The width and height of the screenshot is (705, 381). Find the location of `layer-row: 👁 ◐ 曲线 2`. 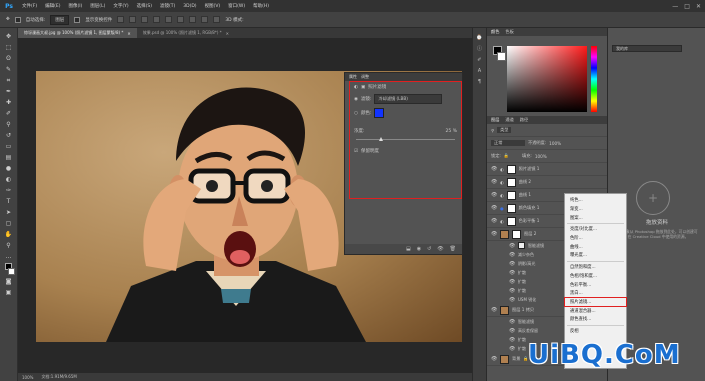

layer-row: 👁 ◐ 曲线 2 is located at coordinates (547, 182).